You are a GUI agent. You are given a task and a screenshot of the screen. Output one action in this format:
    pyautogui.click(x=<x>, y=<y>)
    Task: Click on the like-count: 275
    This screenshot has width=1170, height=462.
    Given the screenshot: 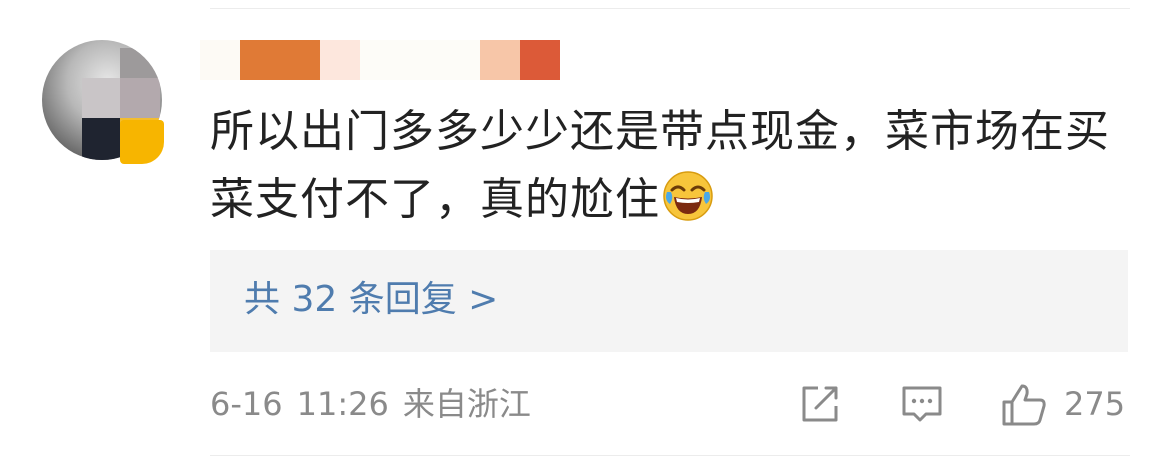 What is the action you would take?
    pyautogui.click(x=1095, y=404)
    